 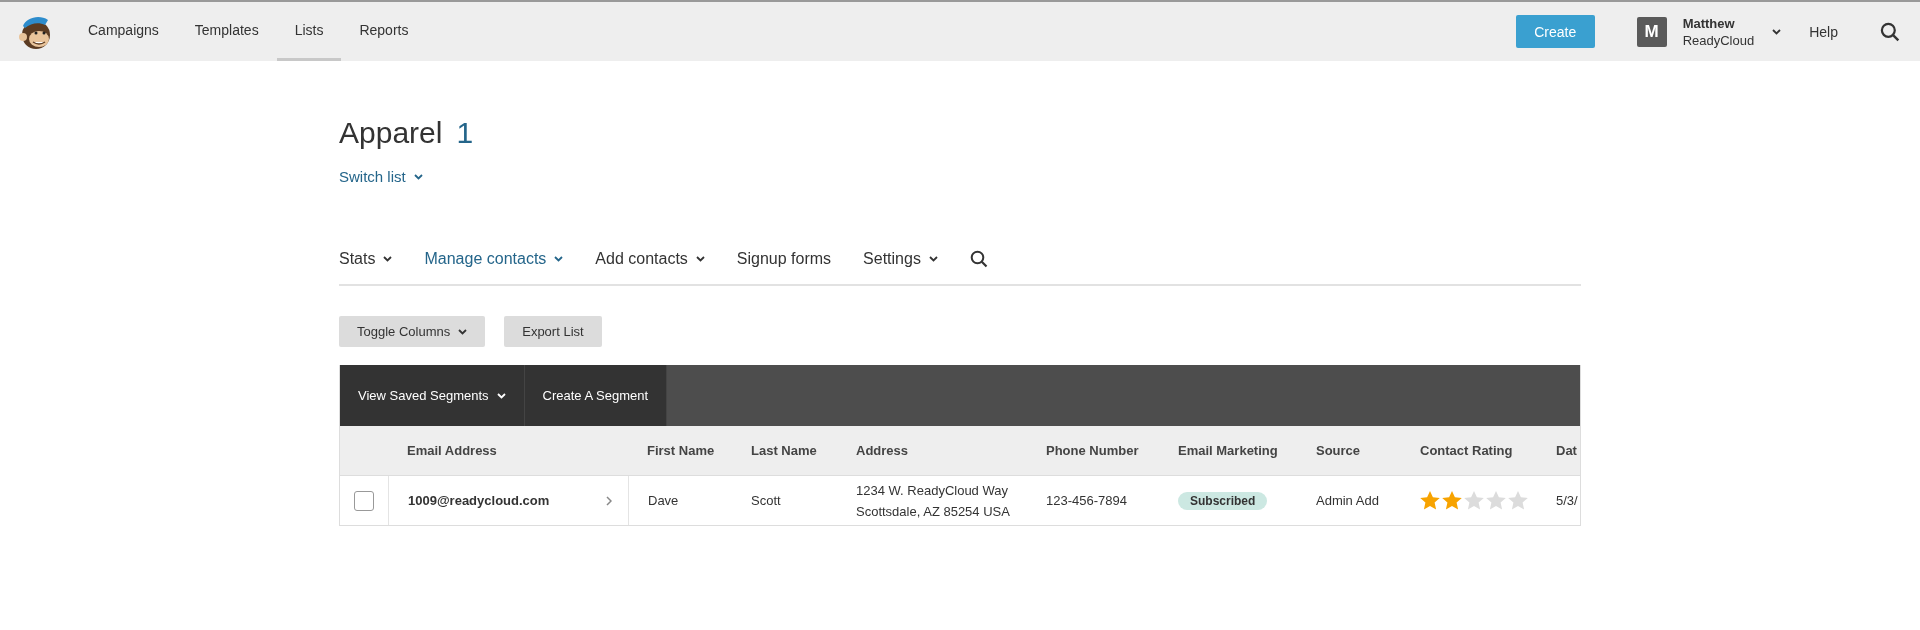 I want to click on nav-link: Campaigns, so click(x=123, y=31).